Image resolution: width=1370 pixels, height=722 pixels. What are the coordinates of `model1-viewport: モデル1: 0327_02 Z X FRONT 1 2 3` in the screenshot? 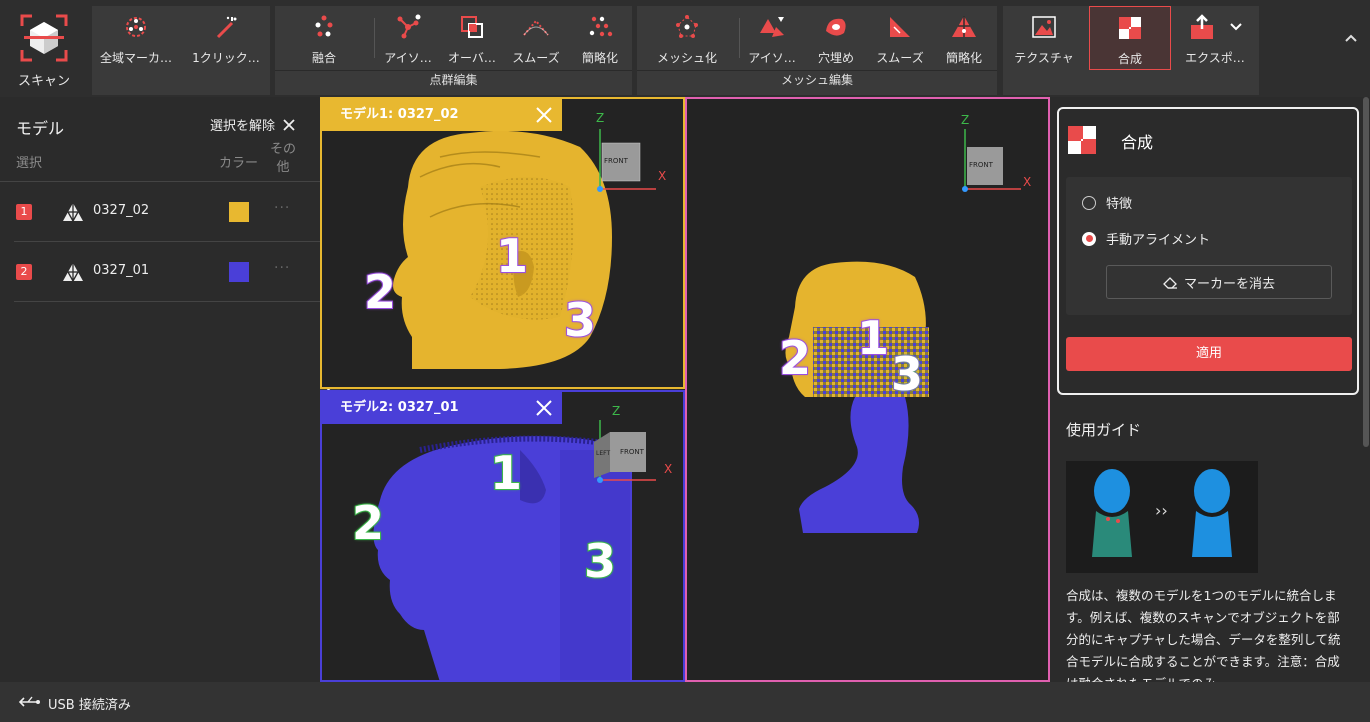 It's located at (502, 243).